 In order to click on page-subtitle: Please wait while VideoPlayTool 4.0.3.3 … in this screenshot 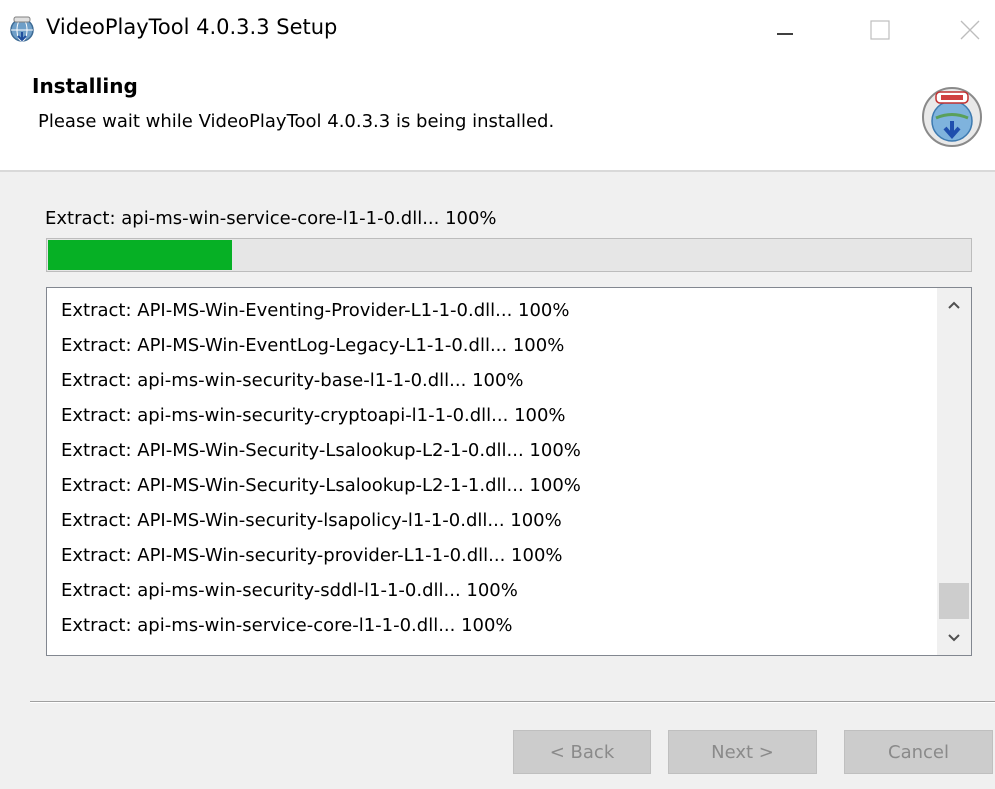, I will do `click(296, 121)`.